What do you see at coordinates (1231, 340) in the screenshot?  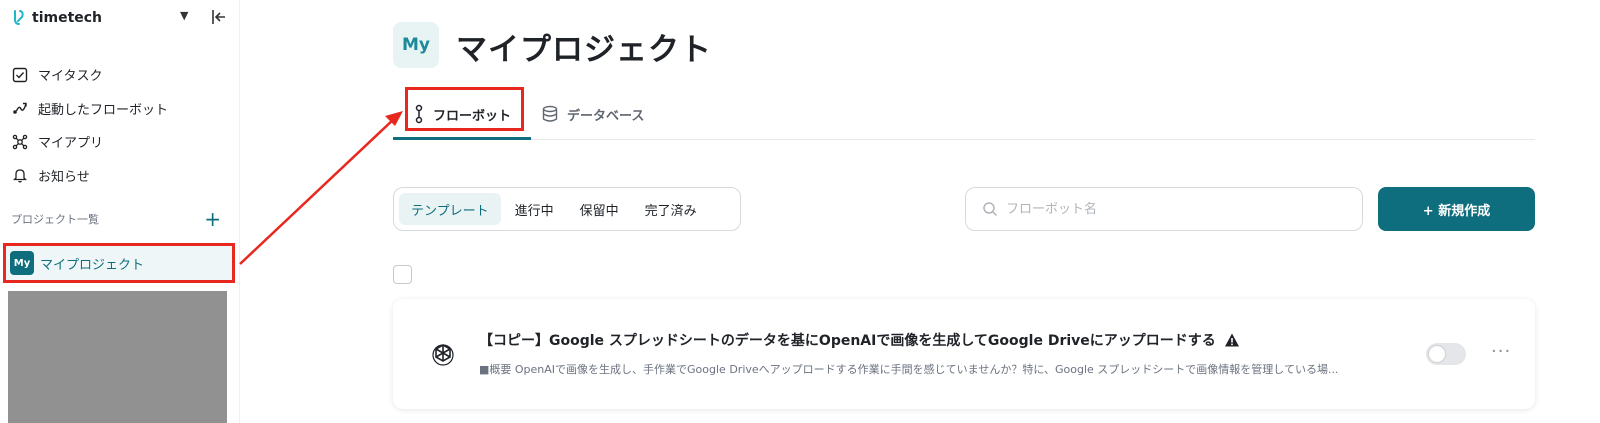 I see `warning-icon` at bounding box center [1231, 340].